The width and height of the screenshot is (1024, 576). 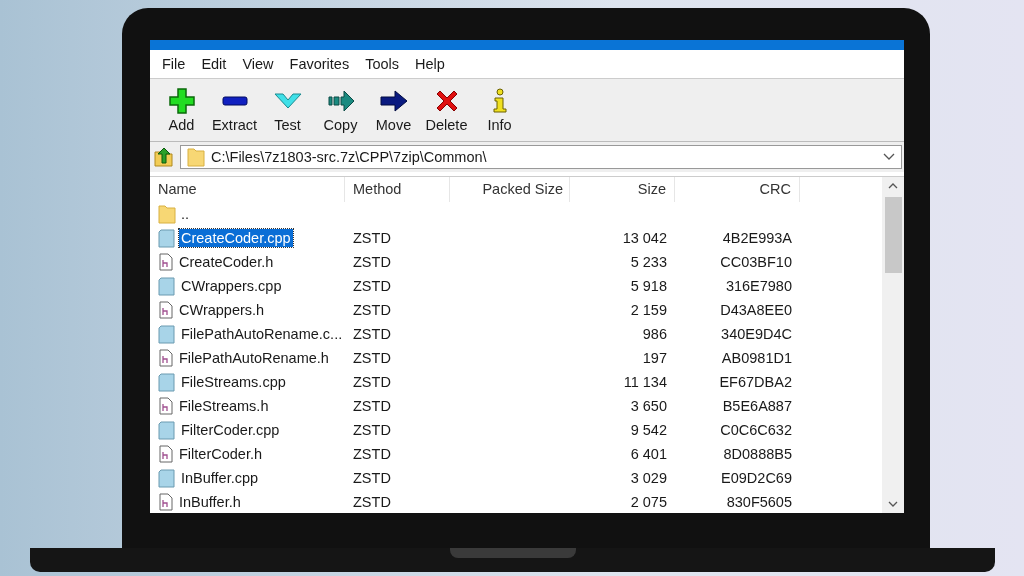 What do you see at coordinates (759, 502) in the screenshot?
I see `table-cell-text: 830F5605` at bounding box center [759, 502].